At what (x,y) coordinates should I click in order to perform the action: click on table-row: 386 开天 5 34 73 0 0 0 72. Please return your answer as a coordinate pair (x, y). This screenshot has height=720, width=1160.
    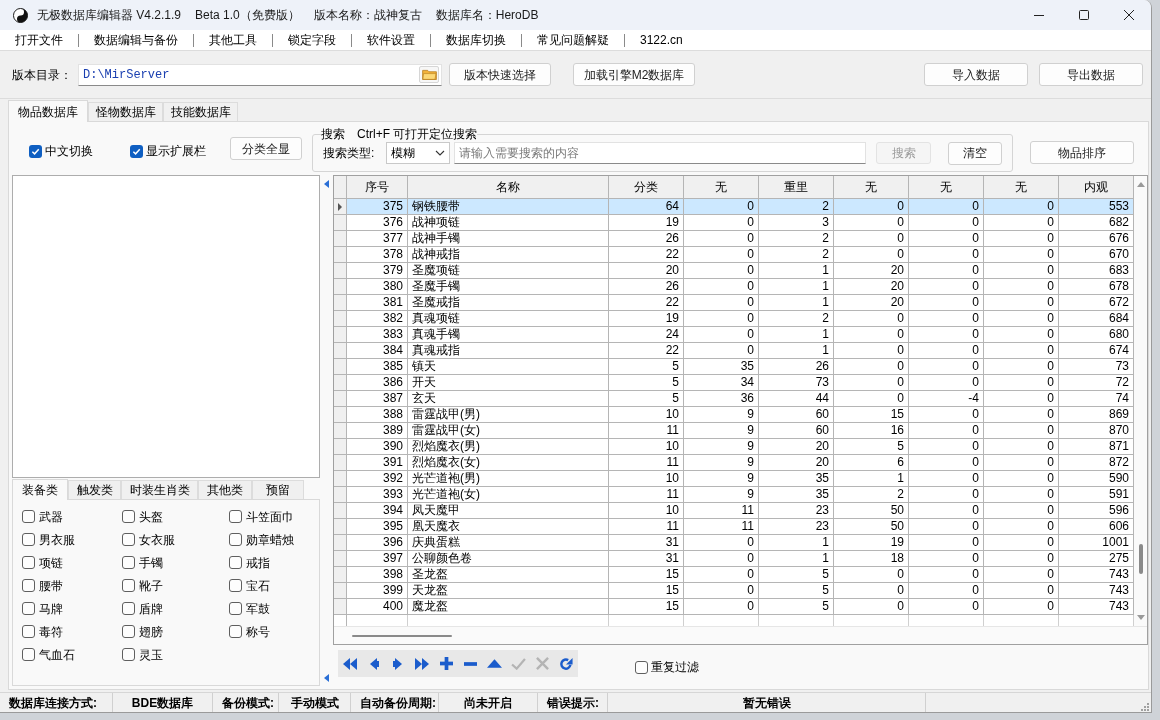
    Looking at the image, I should click on (734, 383).